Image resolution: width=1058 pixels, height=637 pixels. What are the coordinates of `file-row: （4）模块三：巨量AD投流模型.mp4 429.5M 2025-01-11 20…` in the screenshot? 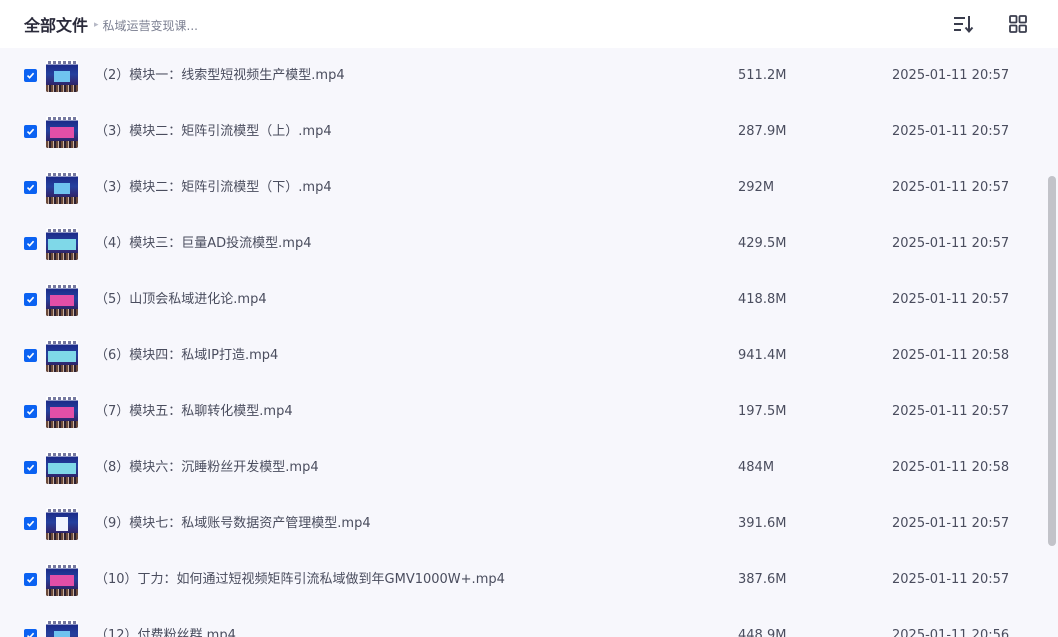 It's located at (523, 244).